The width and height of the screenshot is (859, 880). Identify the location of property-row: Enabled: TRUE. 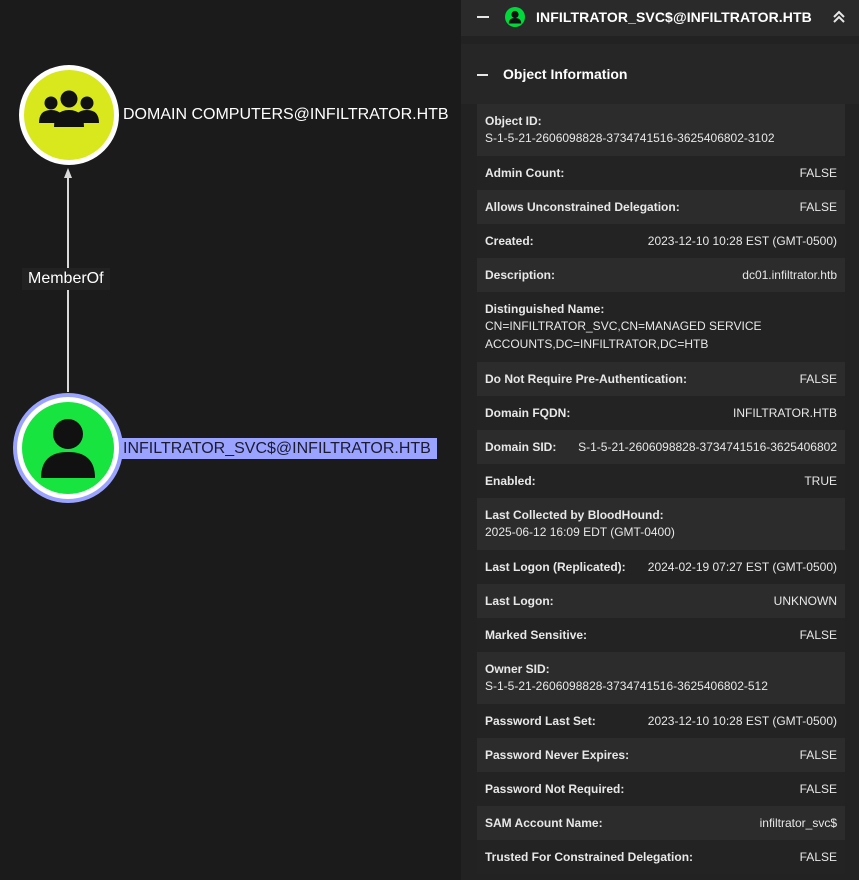
(661, 481).